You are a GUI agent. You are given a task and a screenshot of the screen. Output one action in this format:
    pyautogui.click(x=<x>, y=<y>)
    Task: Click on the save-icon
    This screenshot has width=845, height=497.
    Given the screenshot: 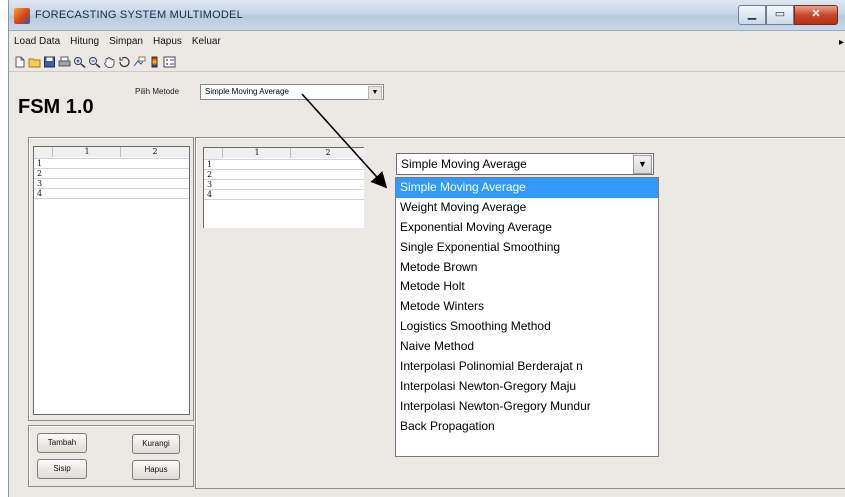 What is the action you would take?
    pyautogui.click(x=49, y=62)
    